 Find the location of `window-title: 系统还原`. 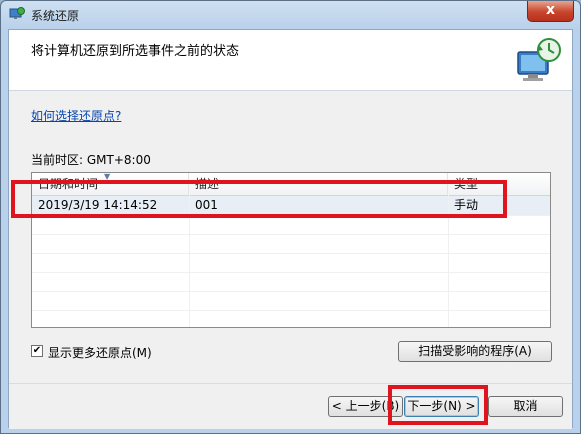

window-title: 系统还原 is located at coordinates (55, 16).